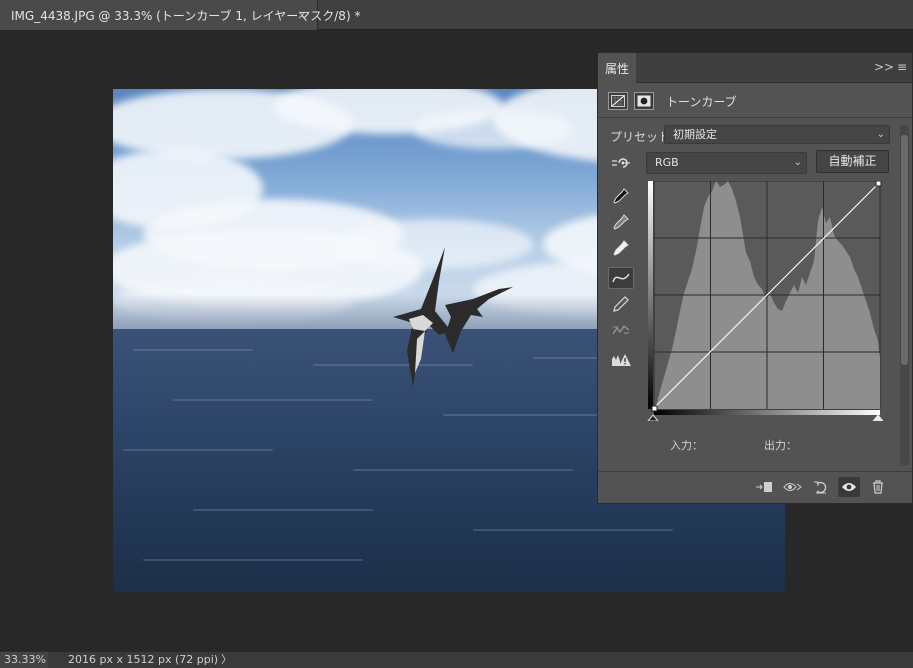 This screenshot has height=668, width=913. Describe the element at coordinates (904, 250) in the screenshot. I see `scroll-thumb` at that location.